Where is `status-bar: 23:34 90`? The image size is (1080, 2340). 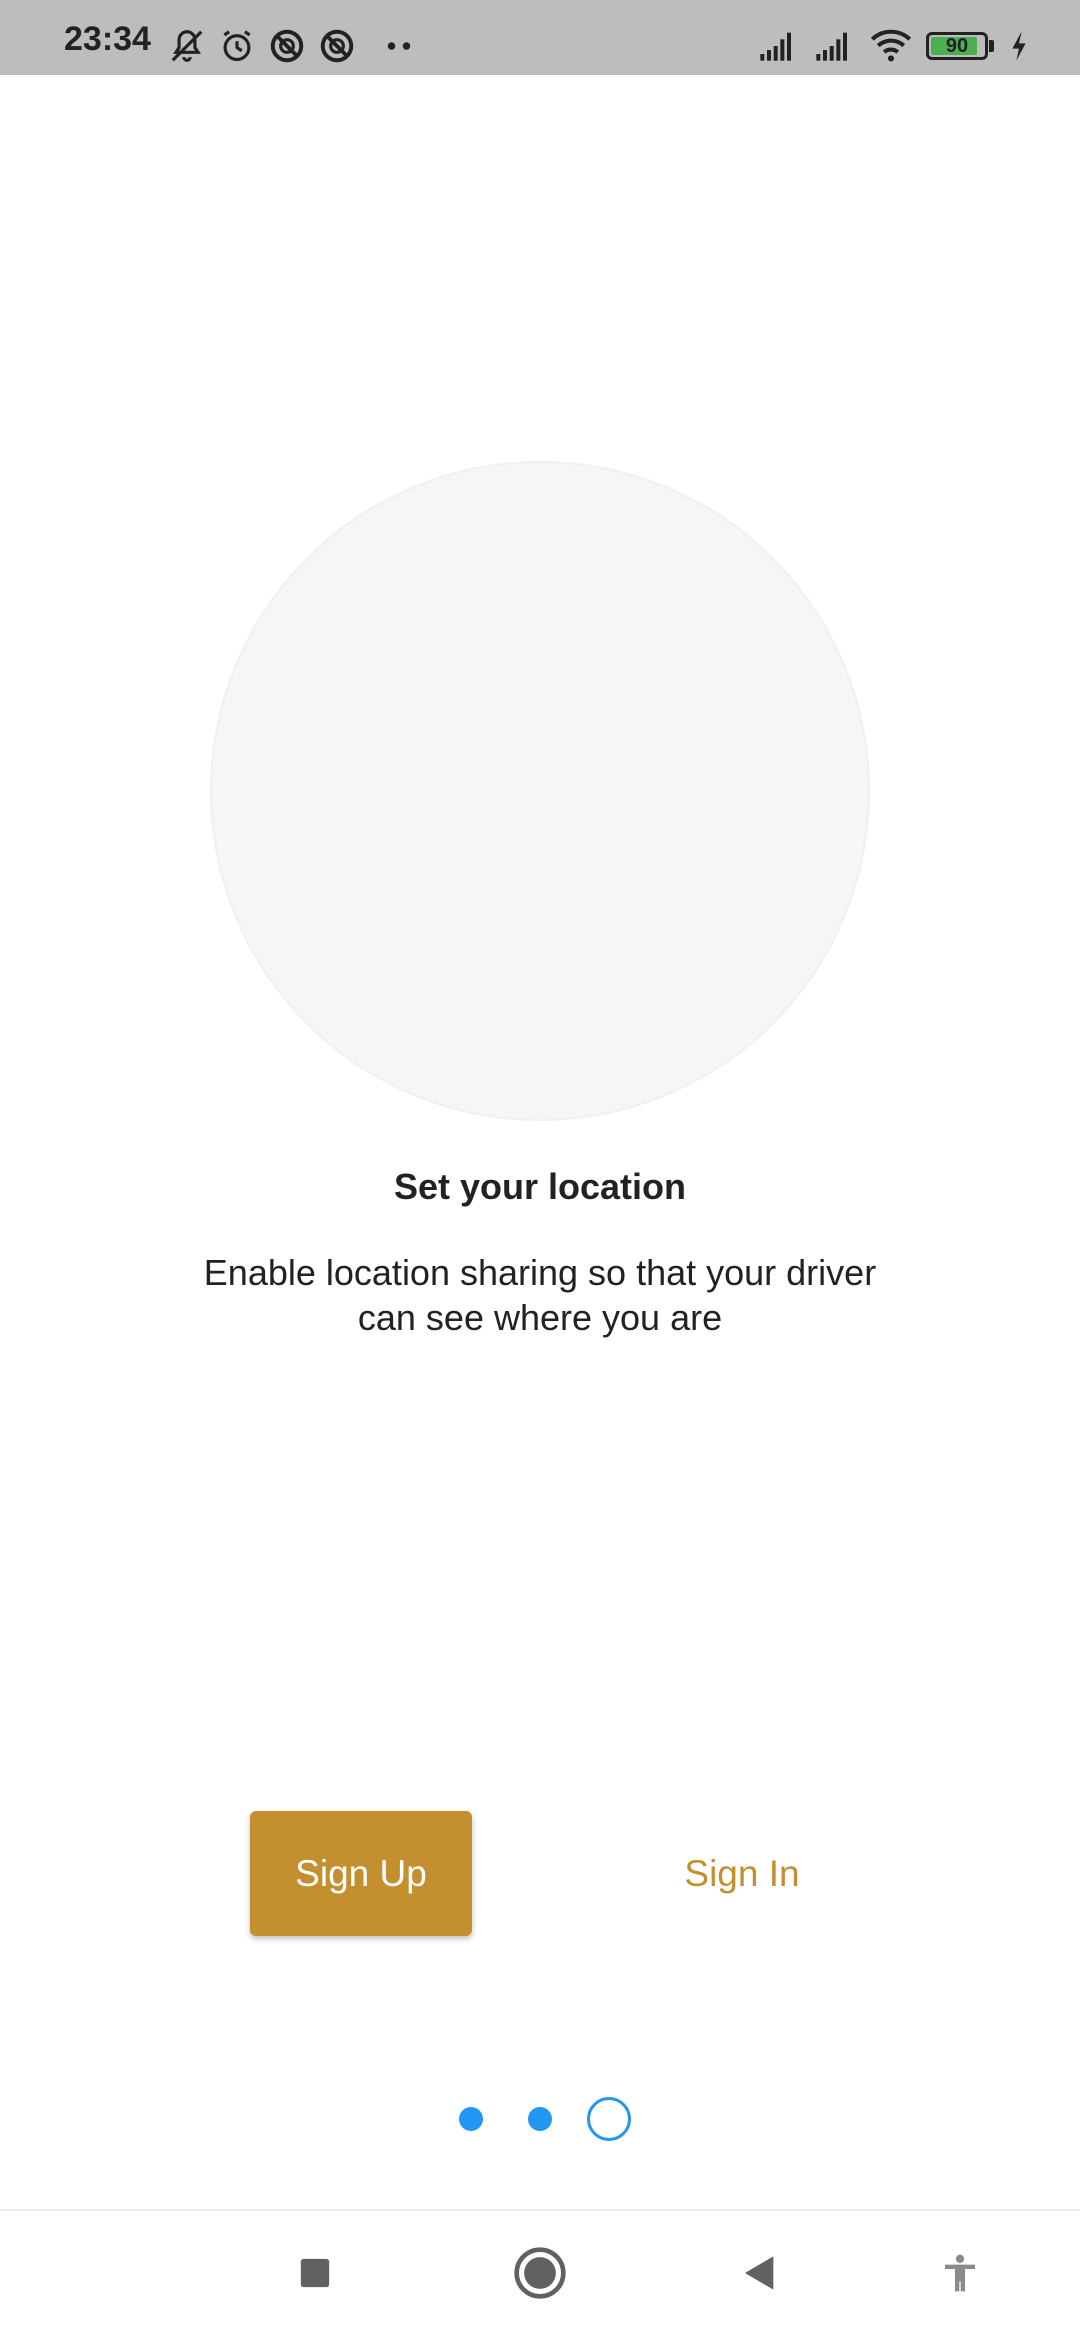
status-bar: 23:34 90 is located at coordinates (540, 37).